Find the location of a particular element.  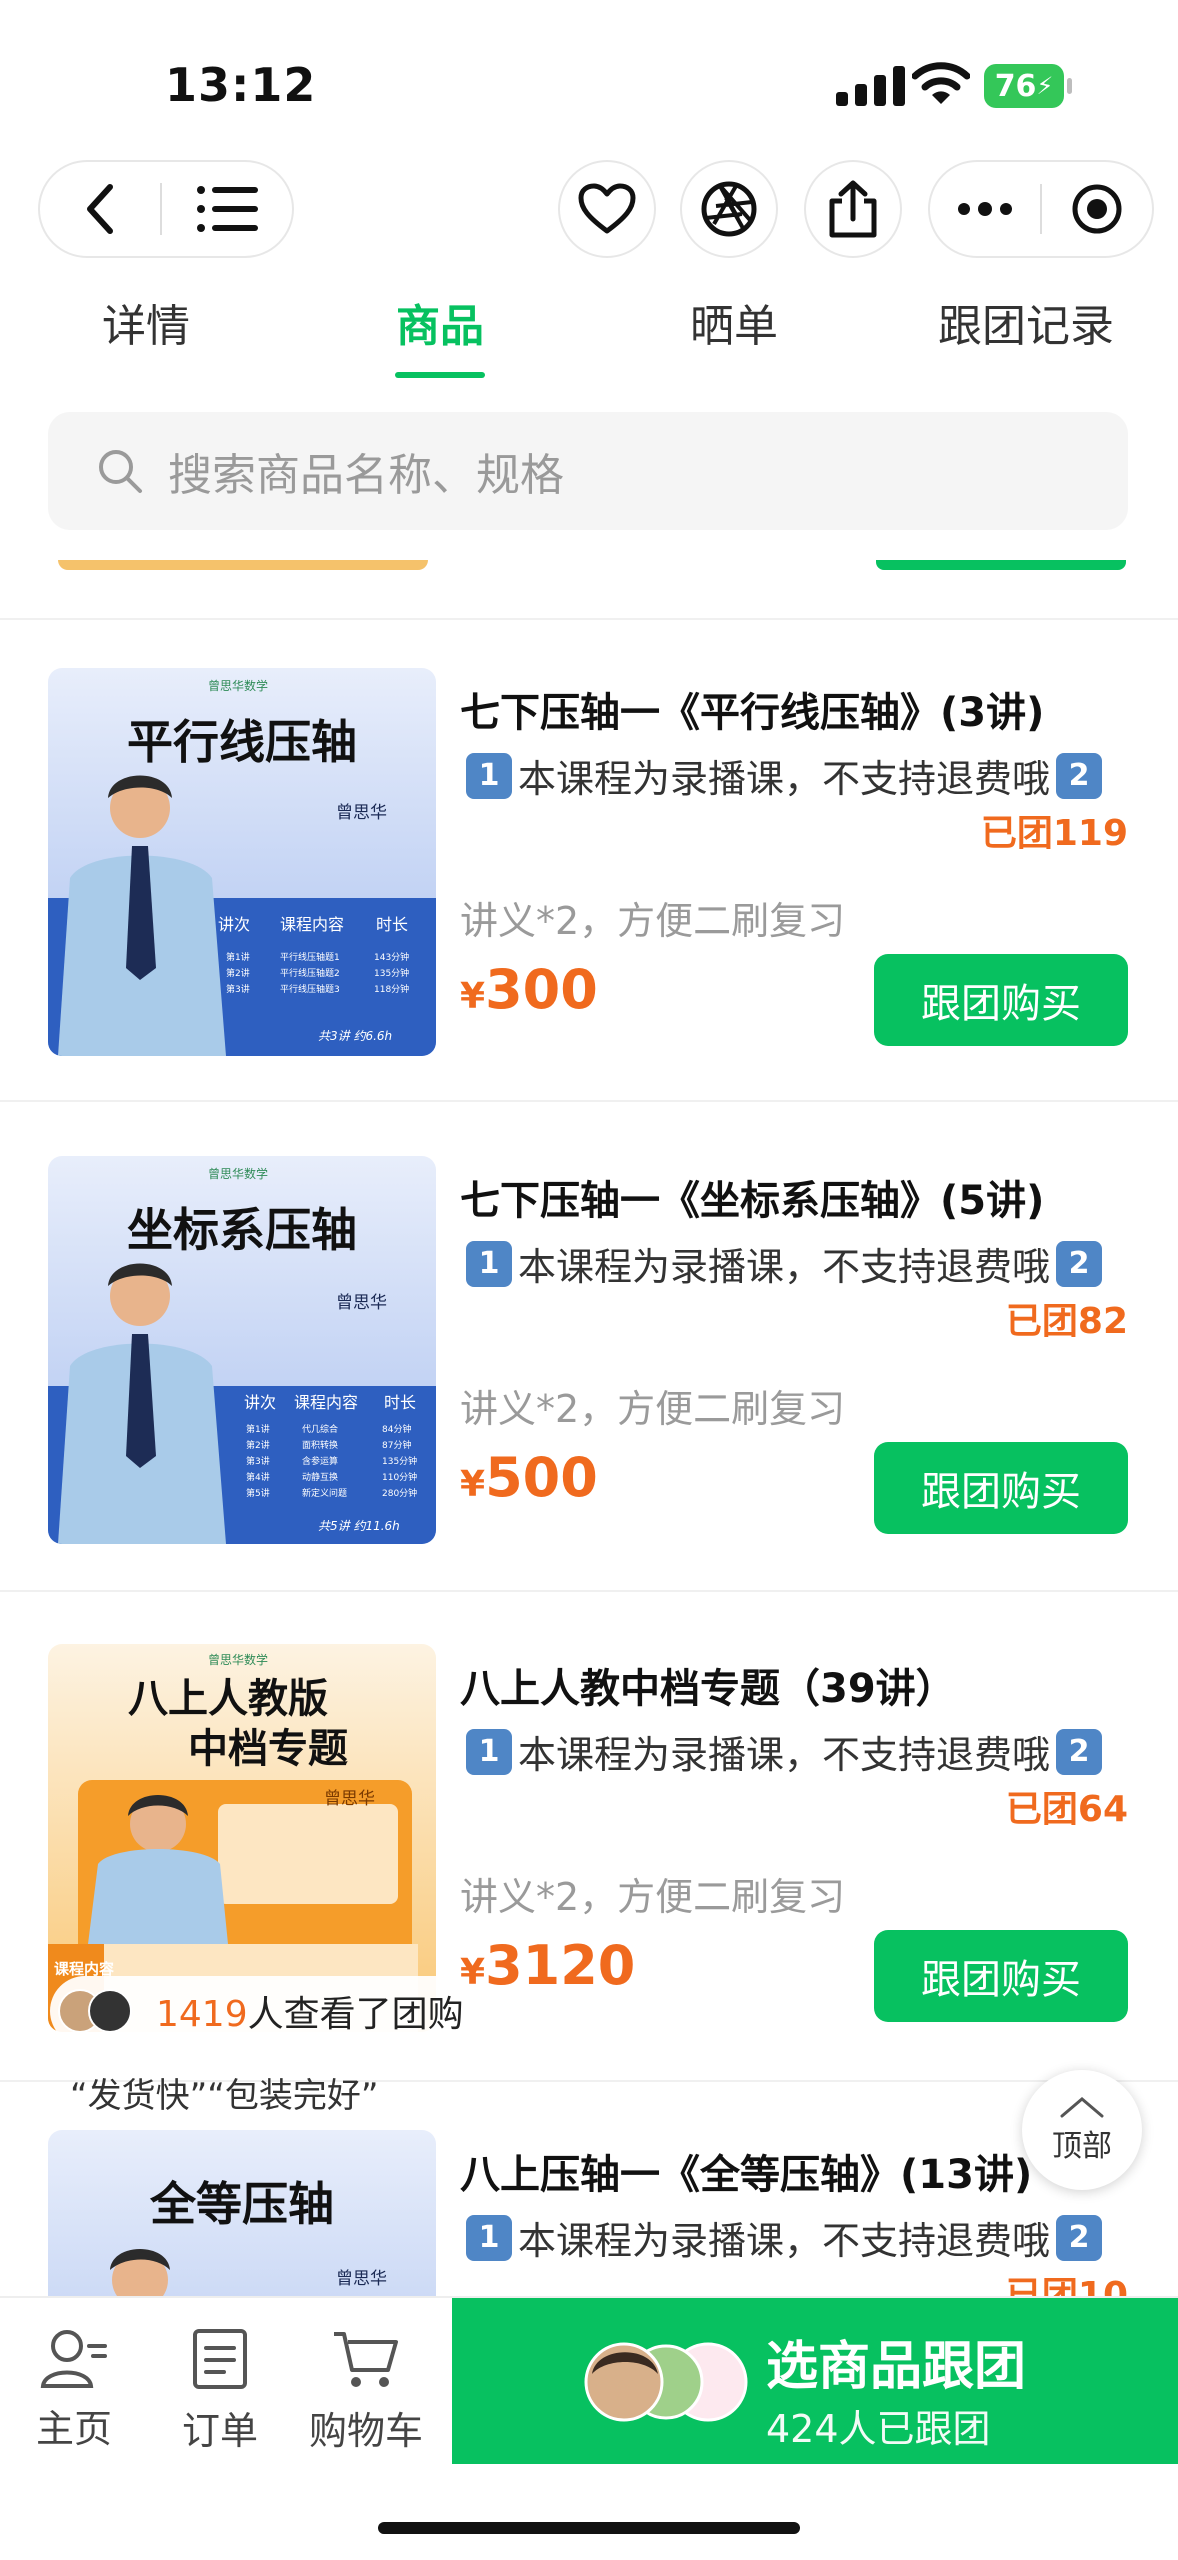

back-to-top-label: 顶部 is located at coordinates (1082, 2146).